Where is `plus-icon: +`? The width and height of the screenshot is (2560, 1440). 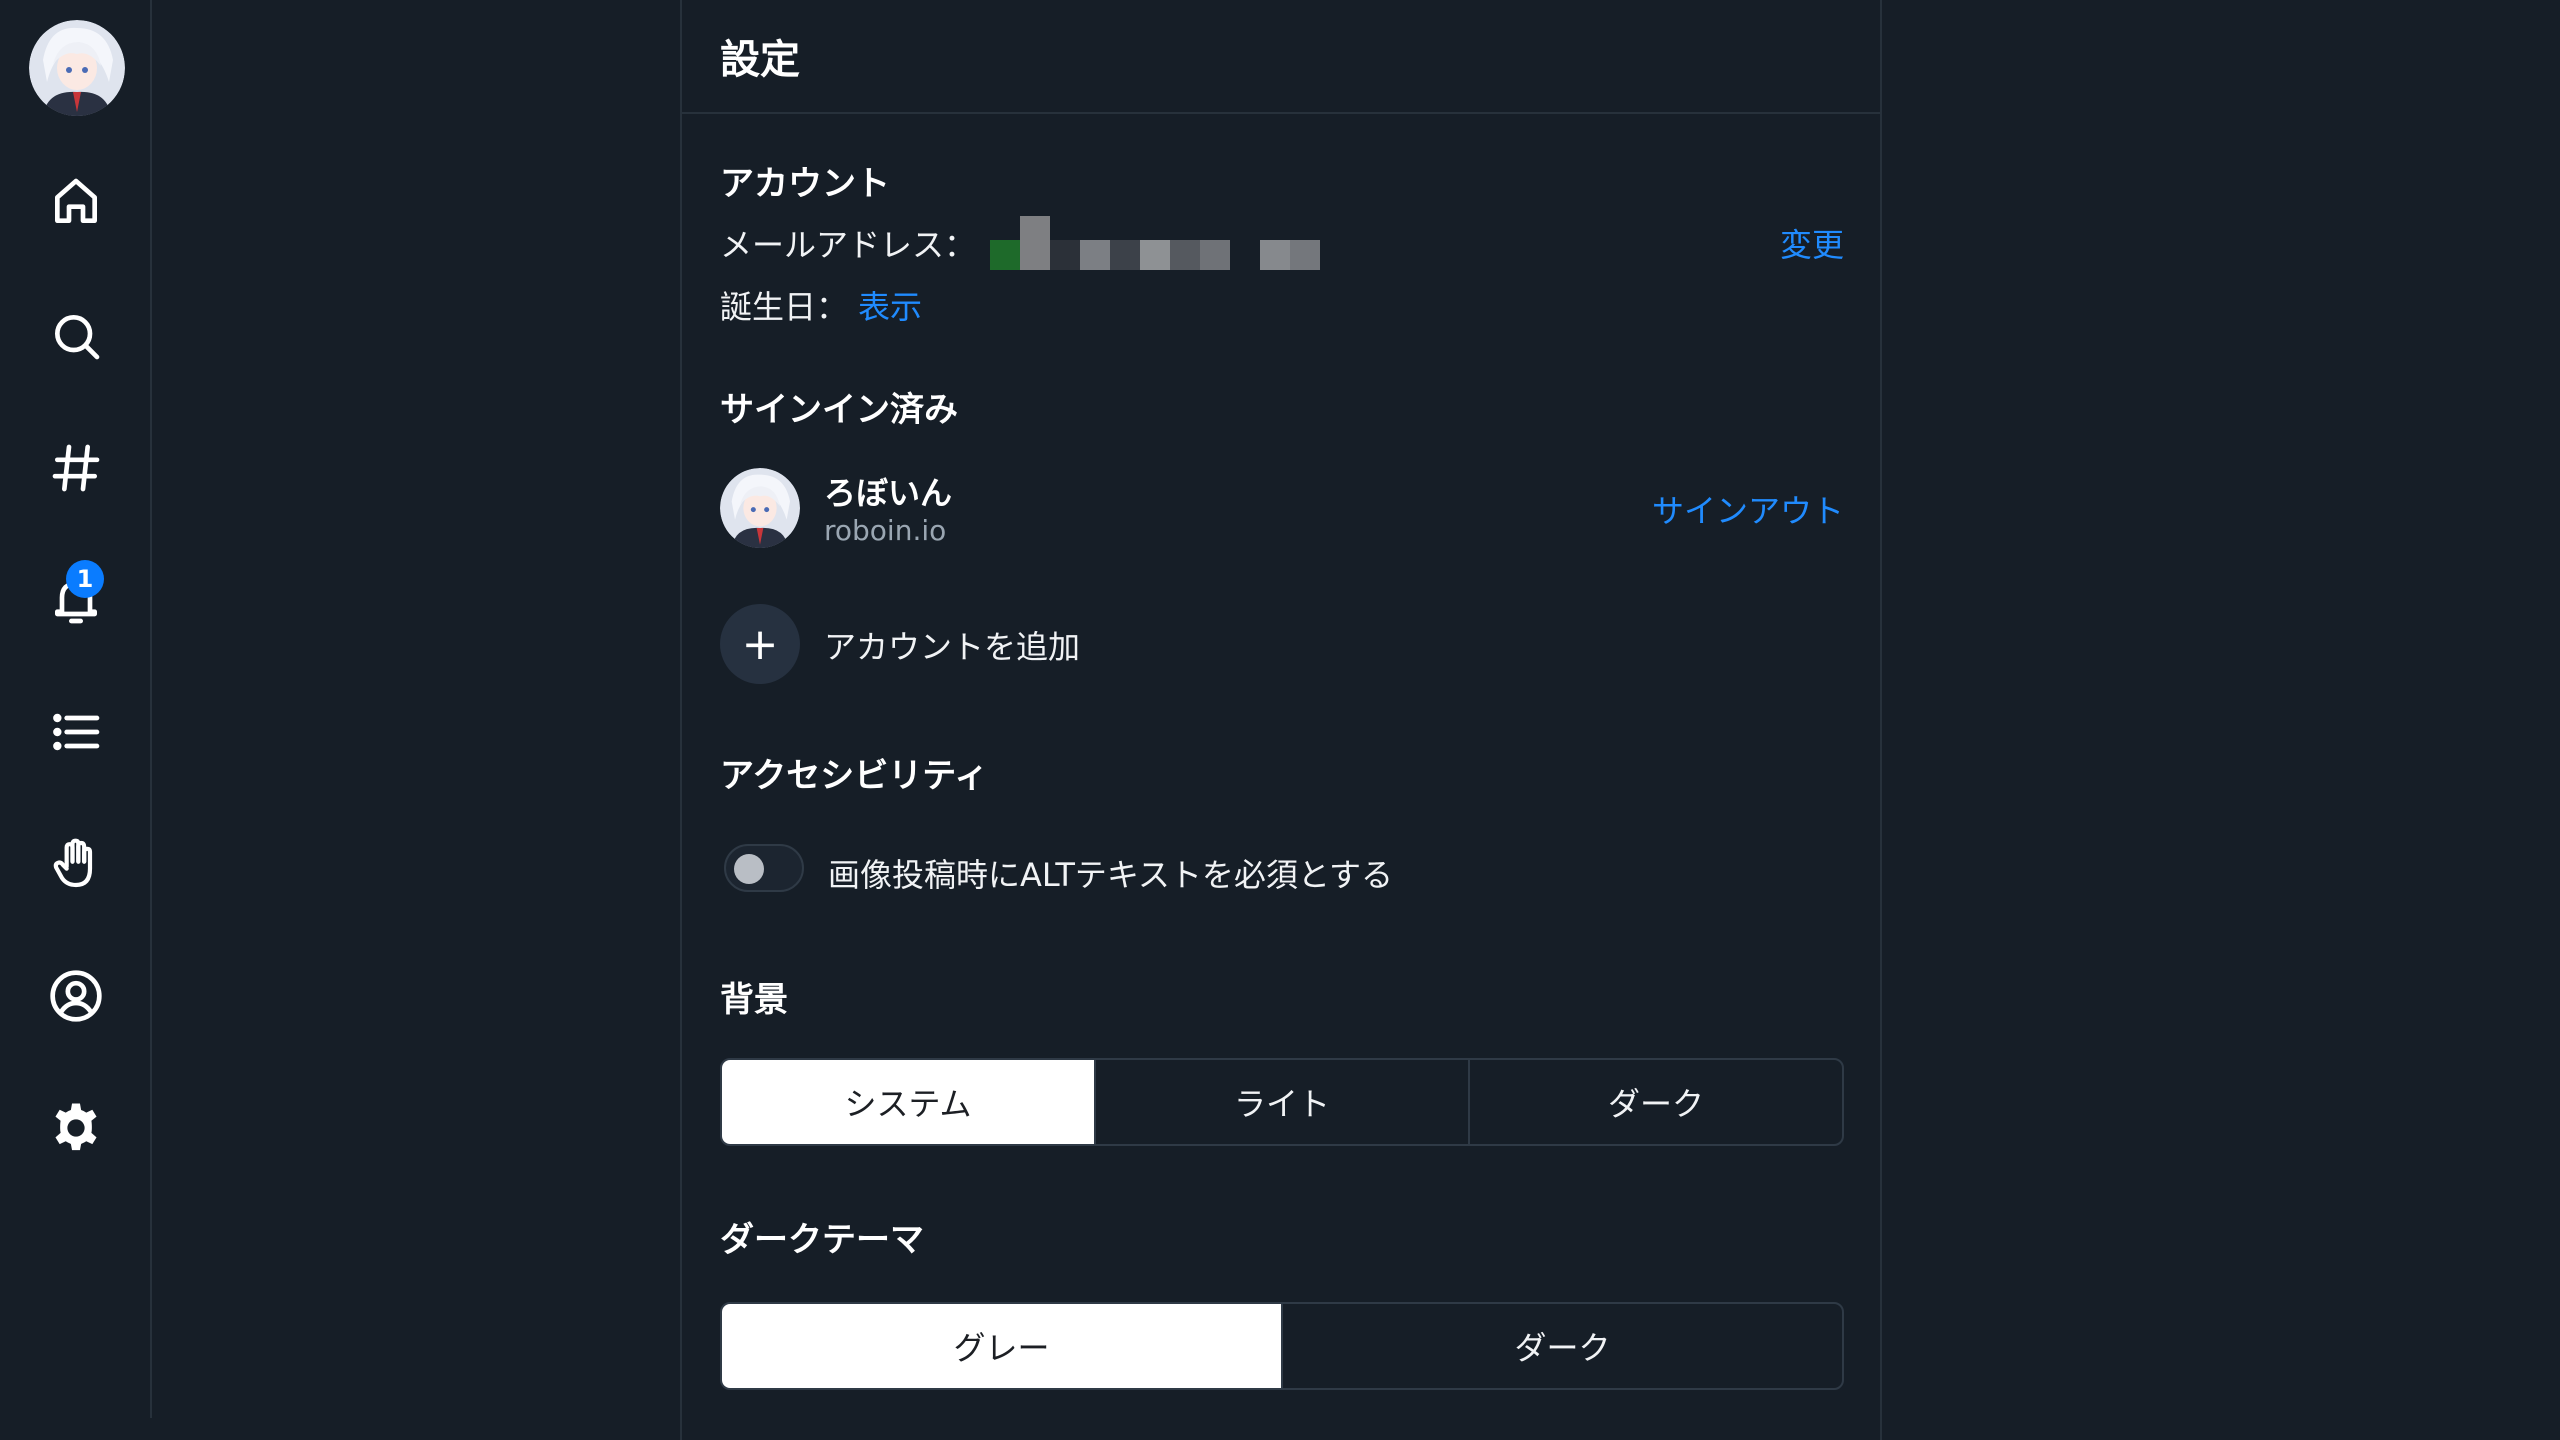
plus-icon: + is located at coordinates (760, 644).